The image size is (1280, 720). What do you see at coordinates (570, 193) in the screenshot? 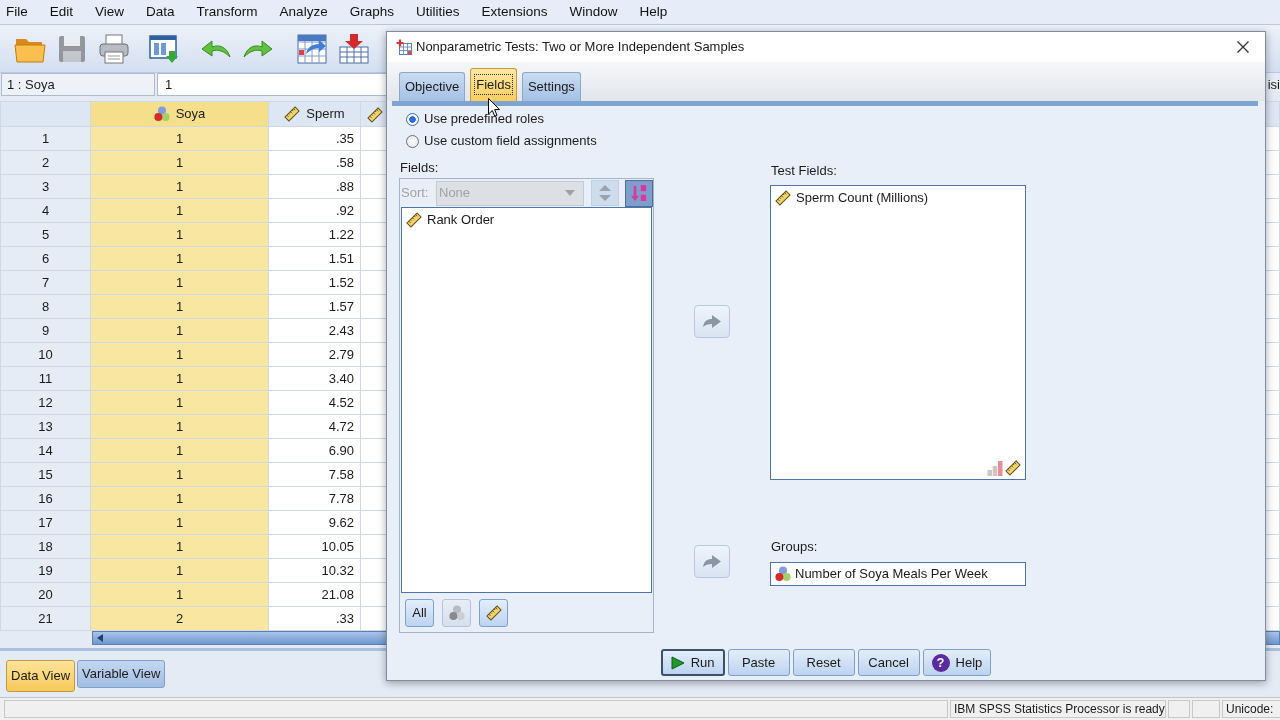
I see `caret-icon` at bounding box center [570, 193].